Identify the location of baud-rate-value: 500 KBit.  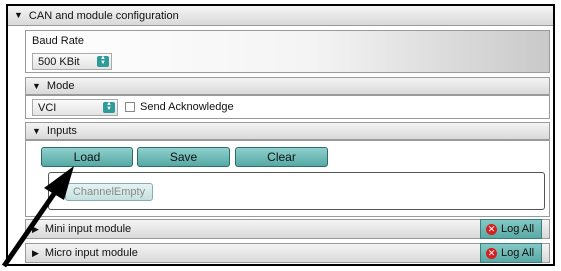
(59, 61).